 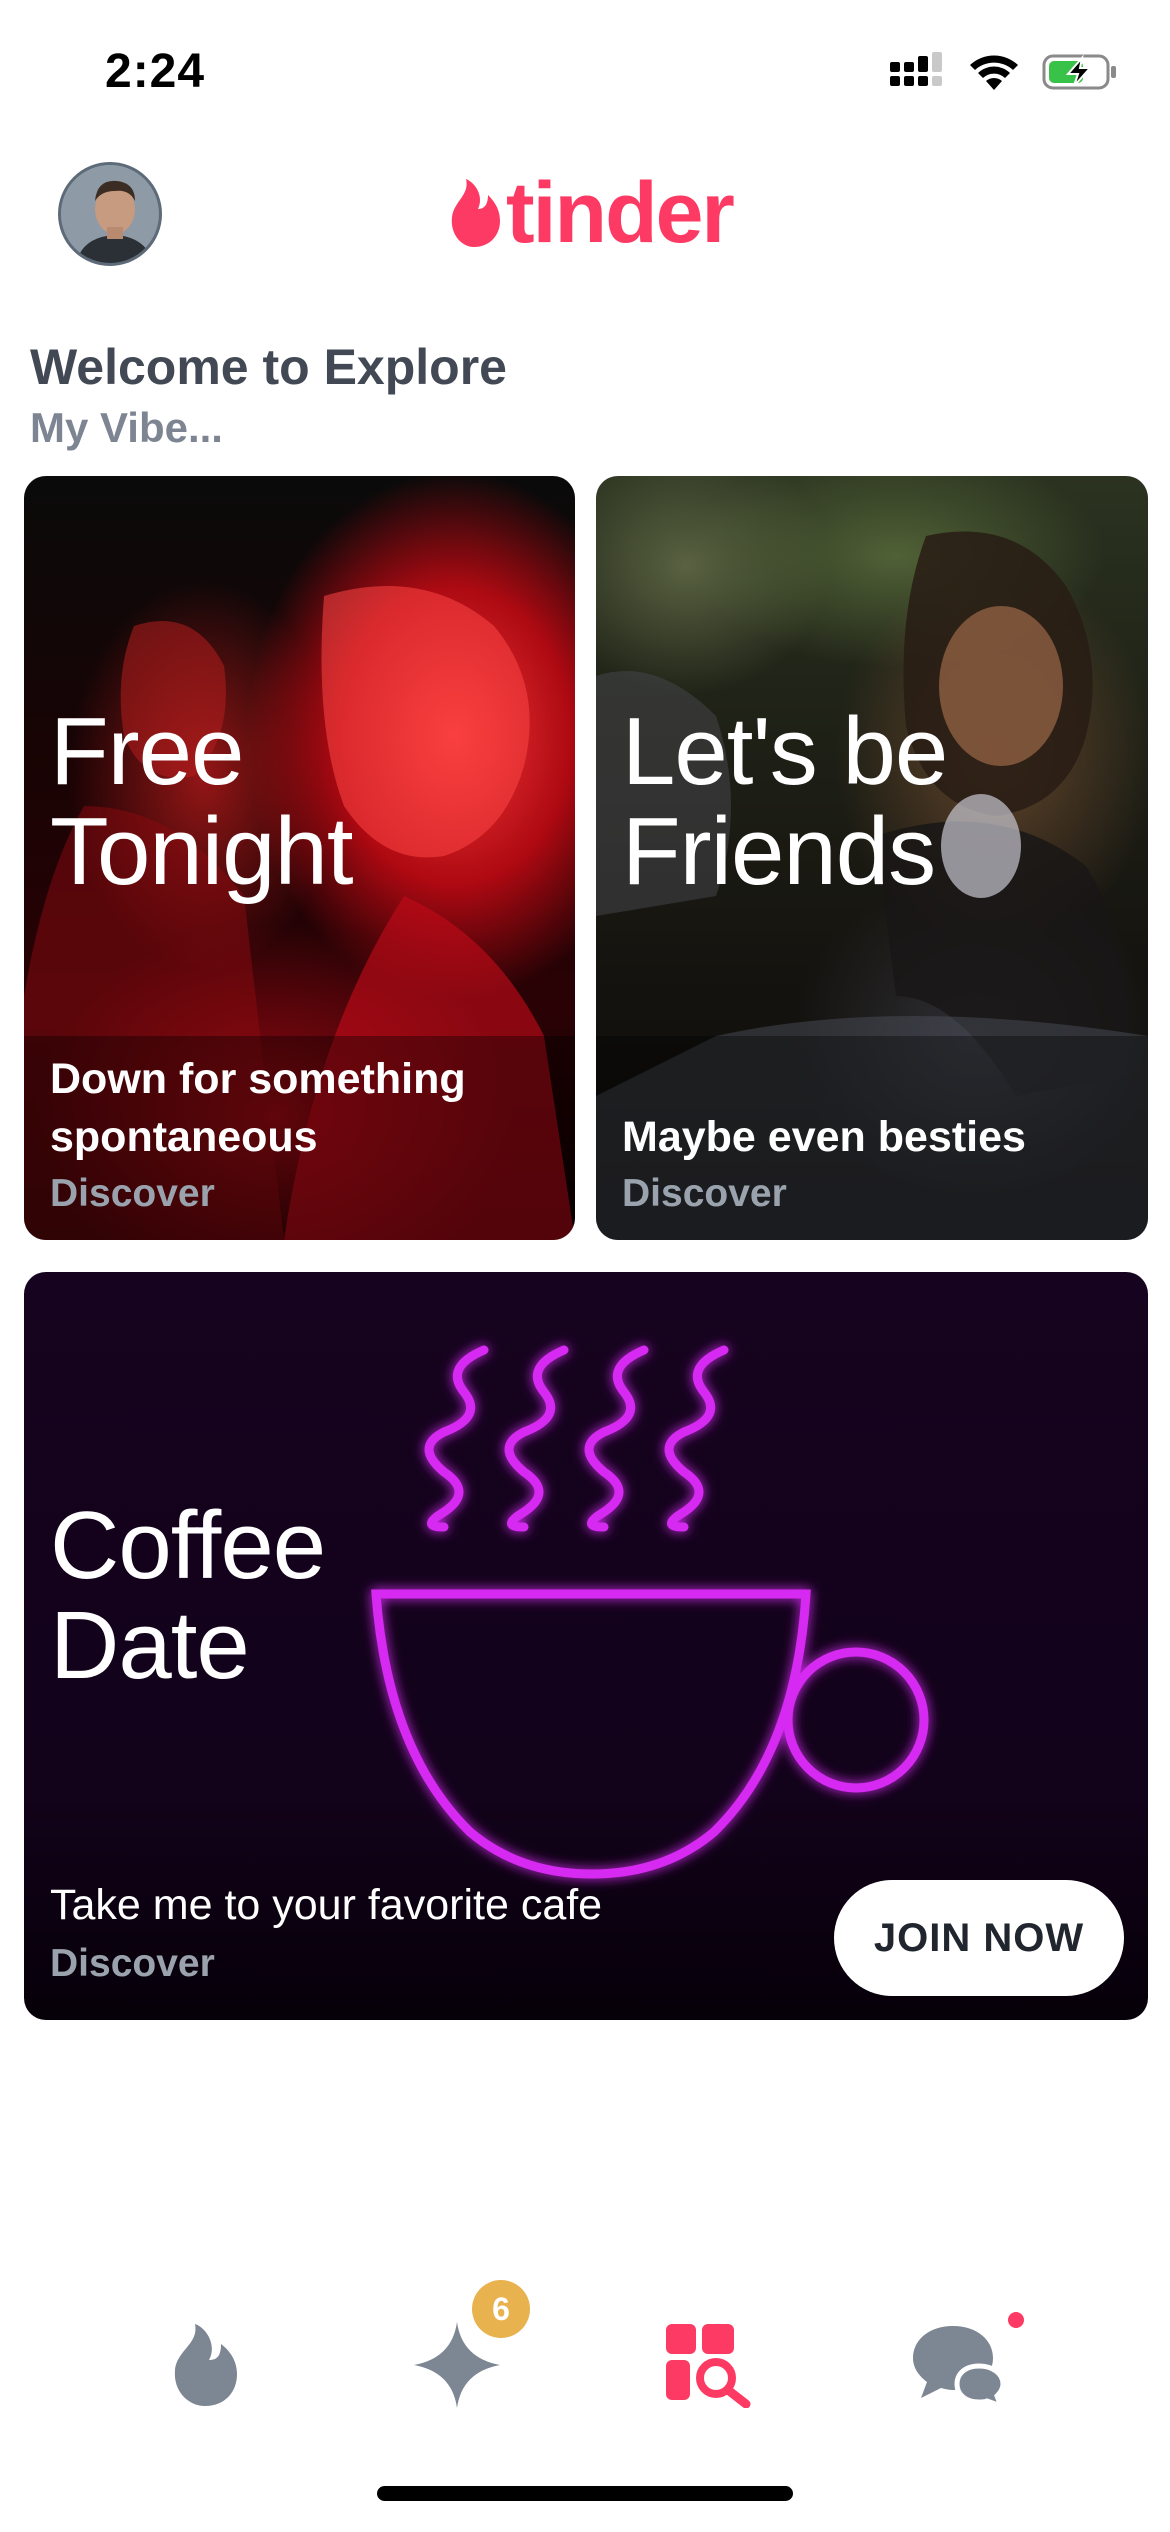 I want to click on tab-messages, so click(x=961, y=2365).